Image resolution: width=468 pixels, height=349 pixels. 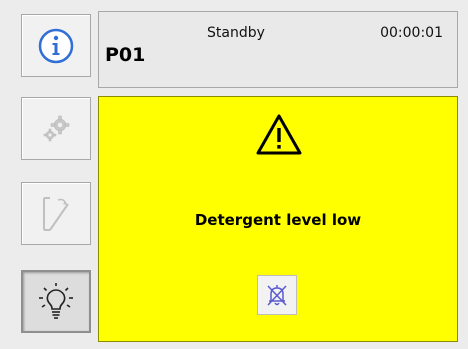 I want to click on mute-alarm-button, so click(x=277, y=295).